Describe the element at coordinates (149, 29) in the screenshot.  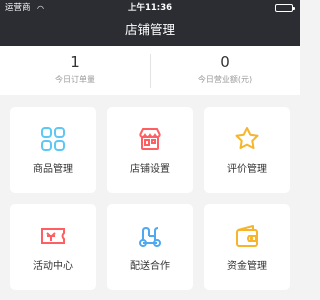
I see `page-title: 店铺管理` at that location.